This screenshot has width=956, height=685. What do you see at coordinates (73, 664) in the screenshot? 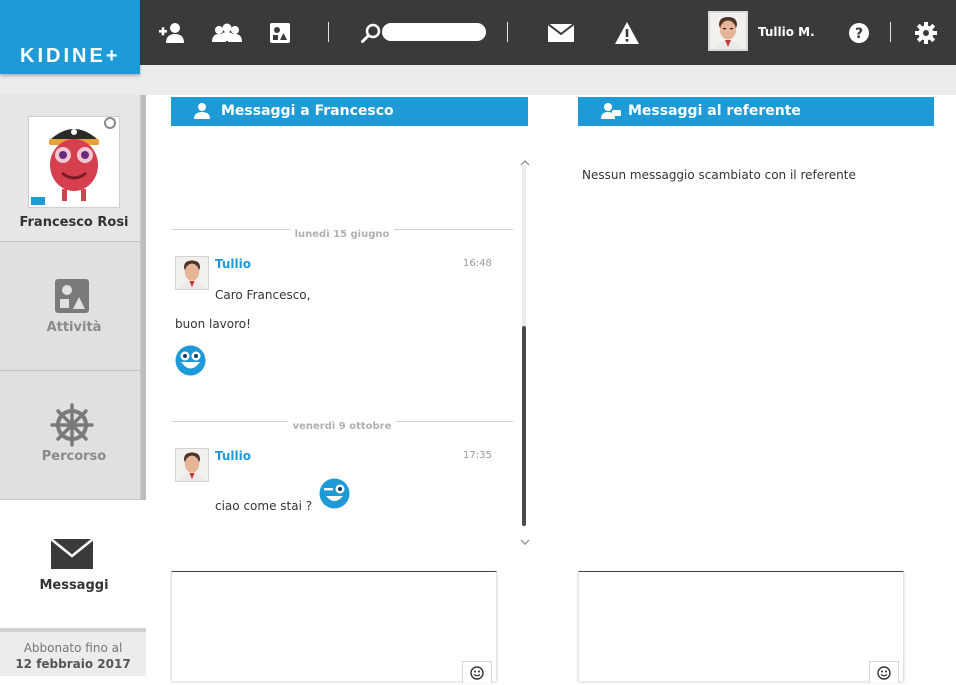
I see `subscription-date: 12 febbraio 2017` at bounding box center [73, 664].